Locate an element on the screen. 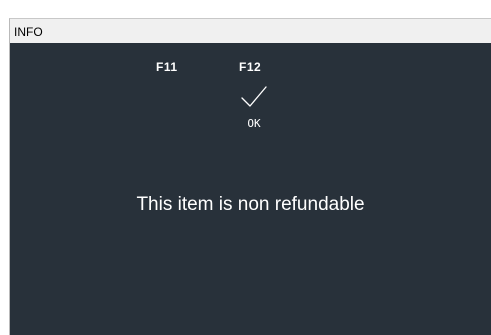  info-message: This item is non refundable is located at coordinates (250, 204).